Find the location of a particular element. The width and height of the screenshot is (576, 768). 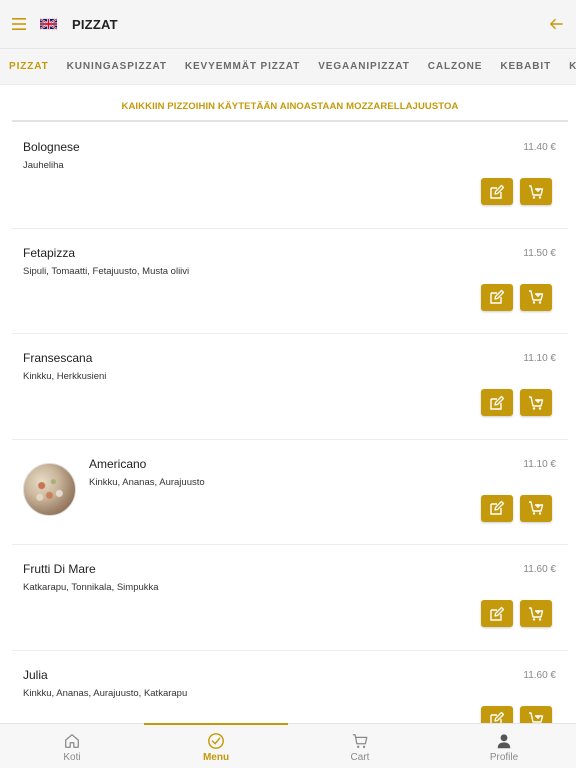

nav-profile: Profile is located at coordinates (504, 746).